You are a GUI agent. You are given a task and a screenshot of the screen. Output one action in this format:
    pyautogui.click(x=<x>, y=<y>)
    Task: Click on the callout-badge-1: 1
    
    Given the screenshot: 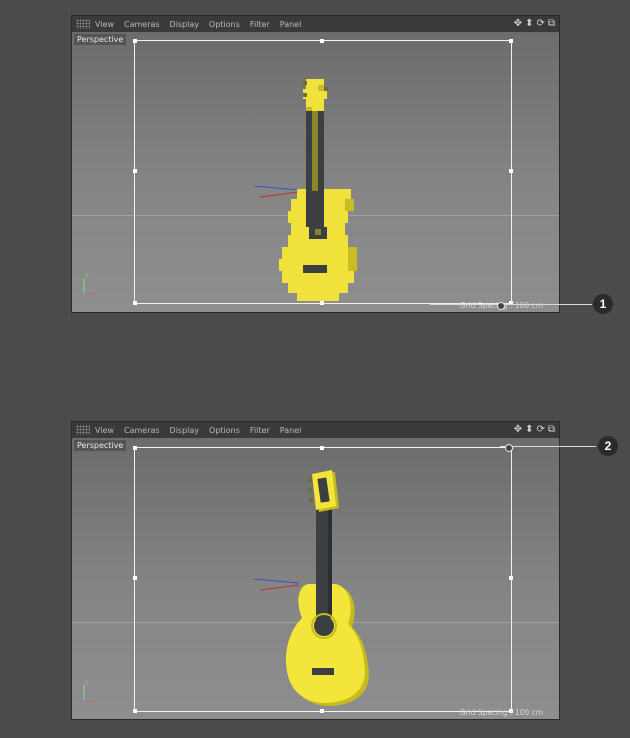 What is the action you would take?
    pyautogui.click(x=603, y=304)
    